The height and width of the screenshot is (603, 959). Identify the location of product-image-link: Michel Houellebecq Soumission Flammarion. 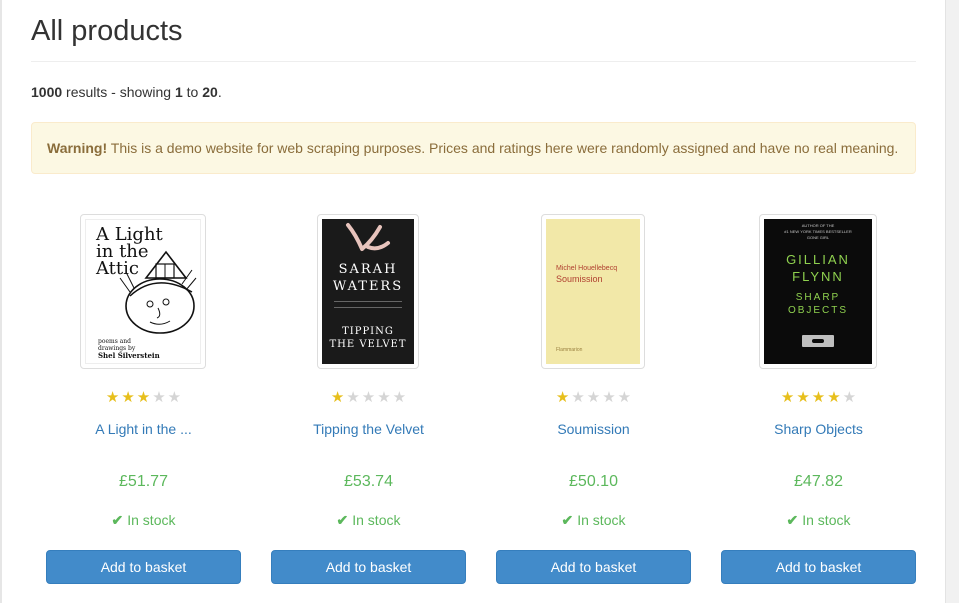
(593, 291).